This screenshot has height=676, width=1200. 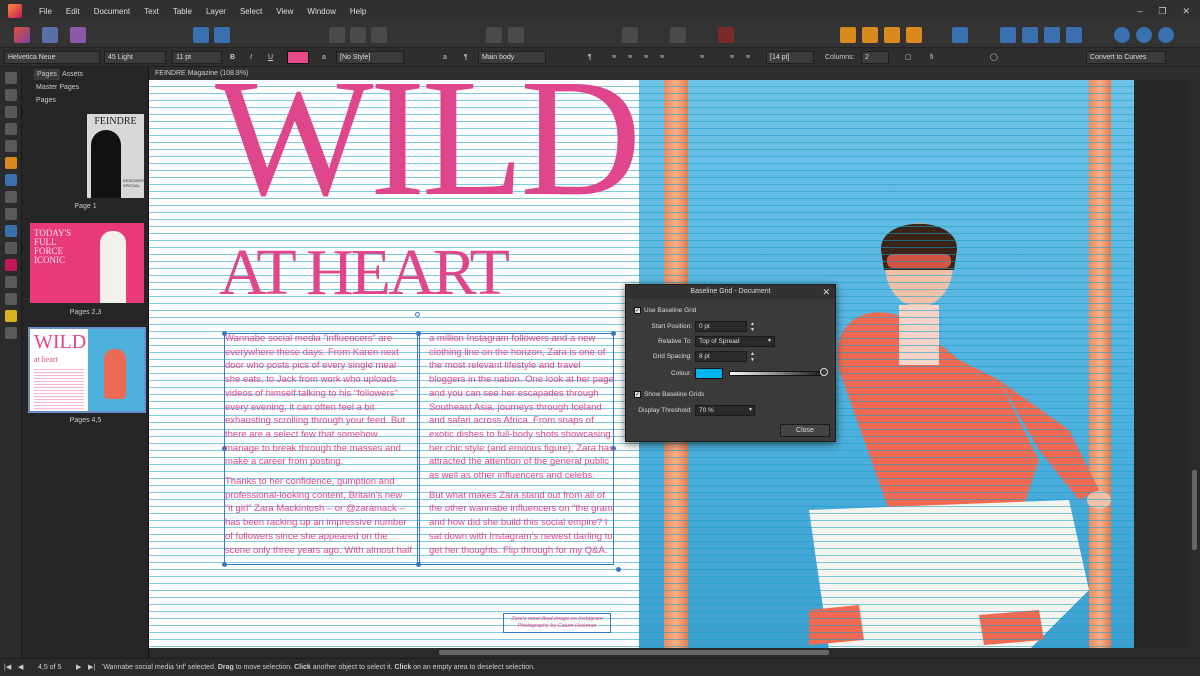 I want to click on last-page-icon: ▶|, so click(x=91, y=667).